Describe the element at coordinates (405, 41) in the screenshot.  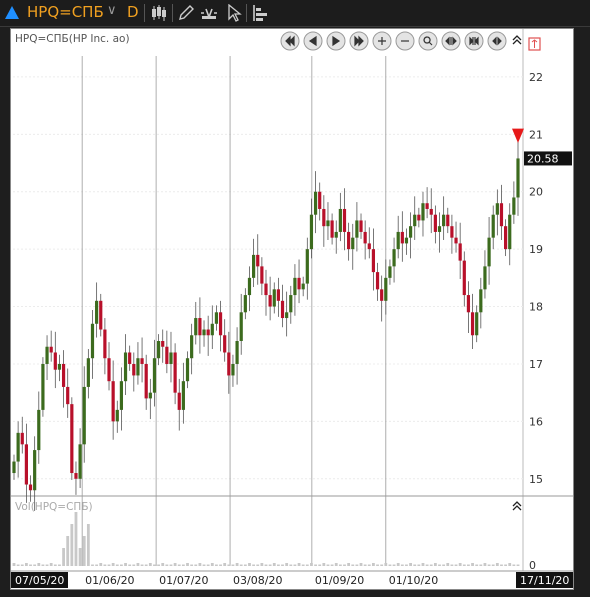
I see `zoom-out-icon` at that location.